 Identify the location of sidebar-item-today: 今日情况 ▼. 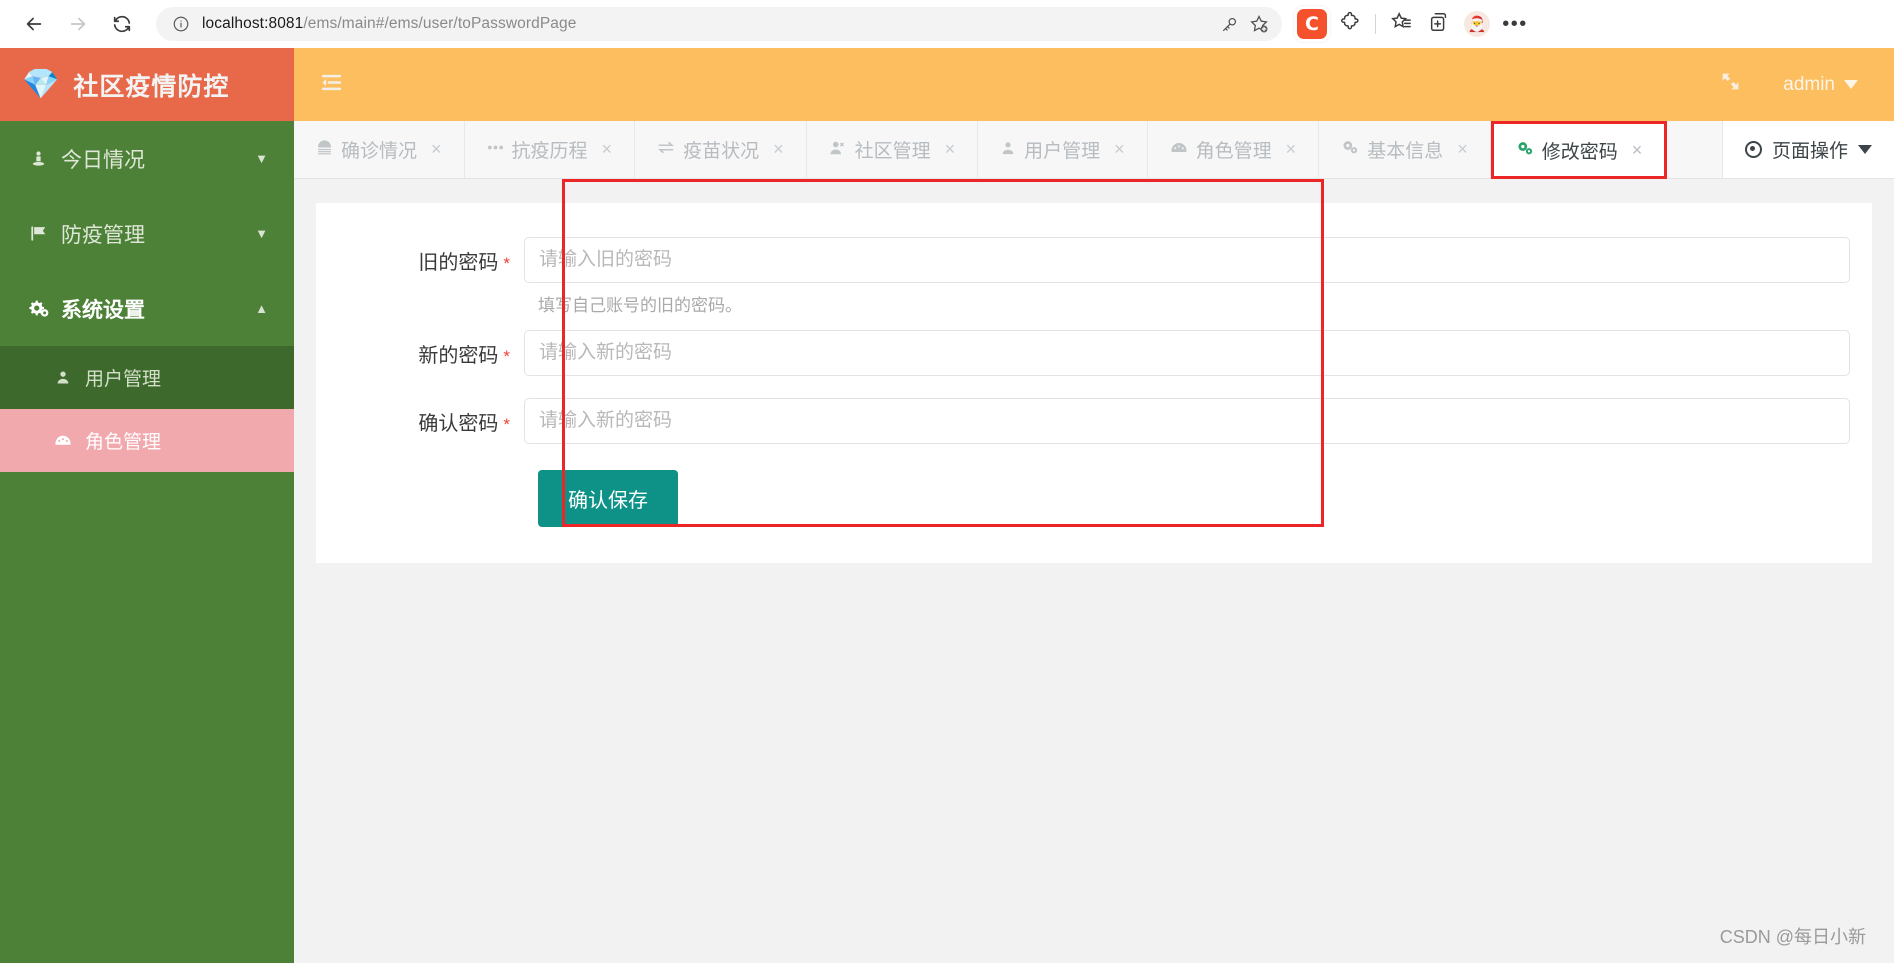
(147, 158).